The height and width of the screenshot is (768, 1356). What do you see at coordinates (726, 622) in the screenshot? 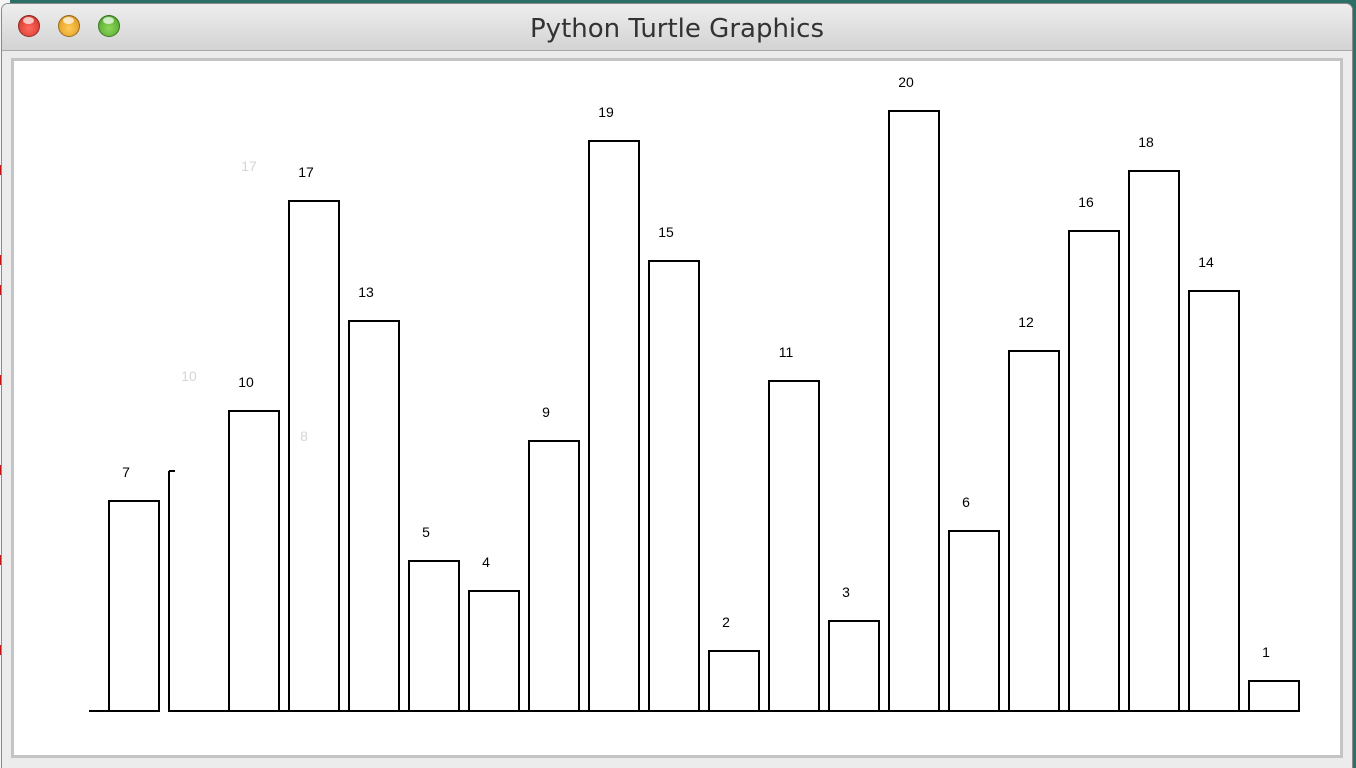
I see `bar-value-label: 2` at bounding box center [726, 622].